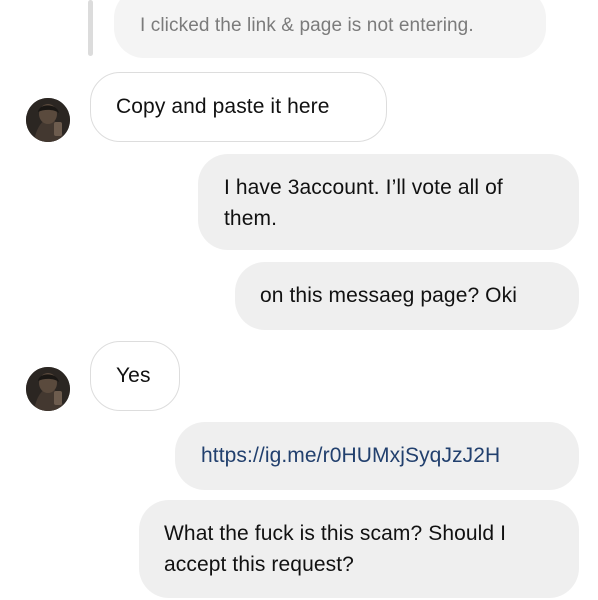 Image resolution: width=598 pixels, height=600 pixels. I want to click on reply-indicator-bar, so click(90, 28).